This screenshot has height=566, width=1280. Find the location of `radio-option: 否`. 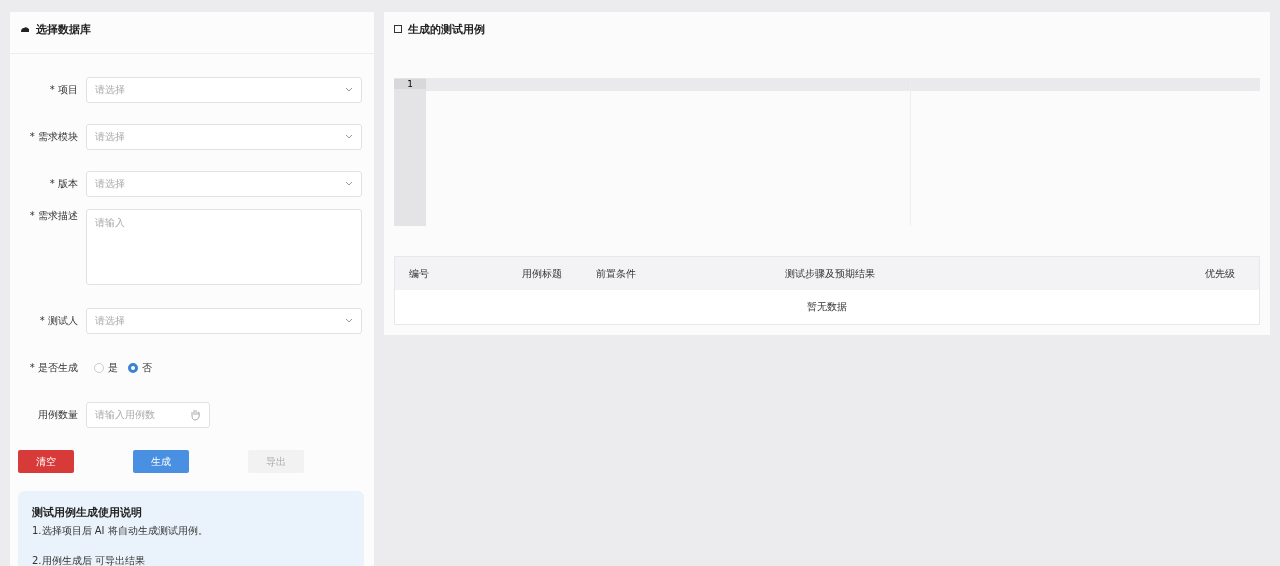

radio-option: 否 is located at coordinates (140, 367).